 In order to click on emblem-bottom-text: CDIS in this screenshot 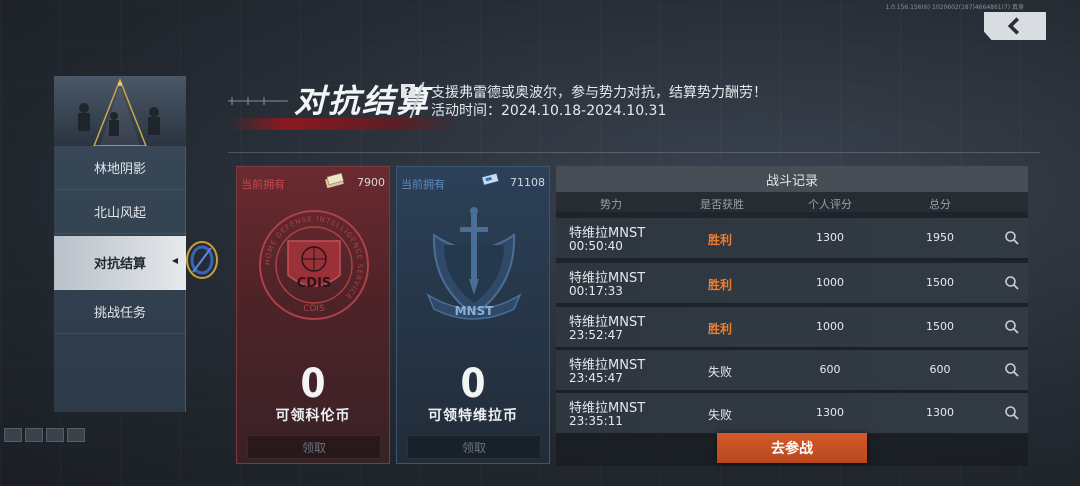, I will do `click(314, 309)`.